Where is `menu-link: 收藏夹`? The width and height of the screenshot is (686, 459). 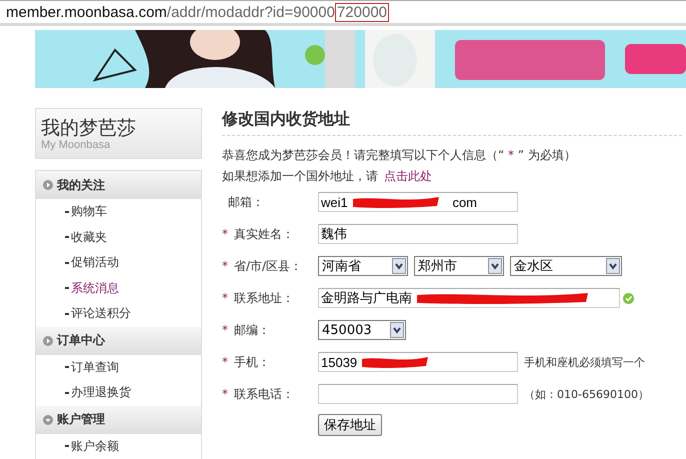
menu-link: 收藏夹 is located at coordinates (89, 237).